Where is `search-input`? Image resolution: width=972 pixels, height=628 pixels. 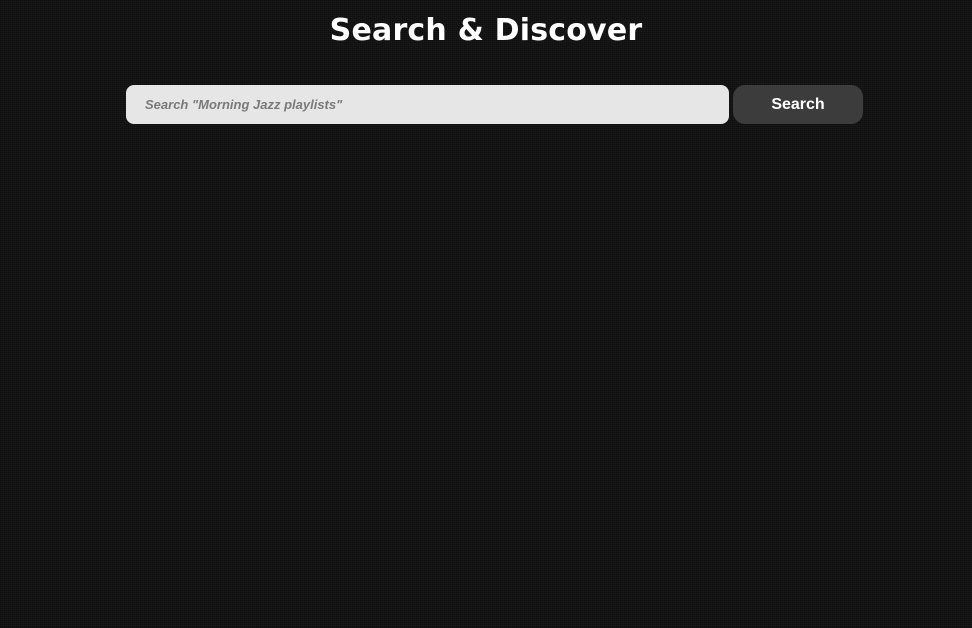 search-input is located at coordinates (427, 104).